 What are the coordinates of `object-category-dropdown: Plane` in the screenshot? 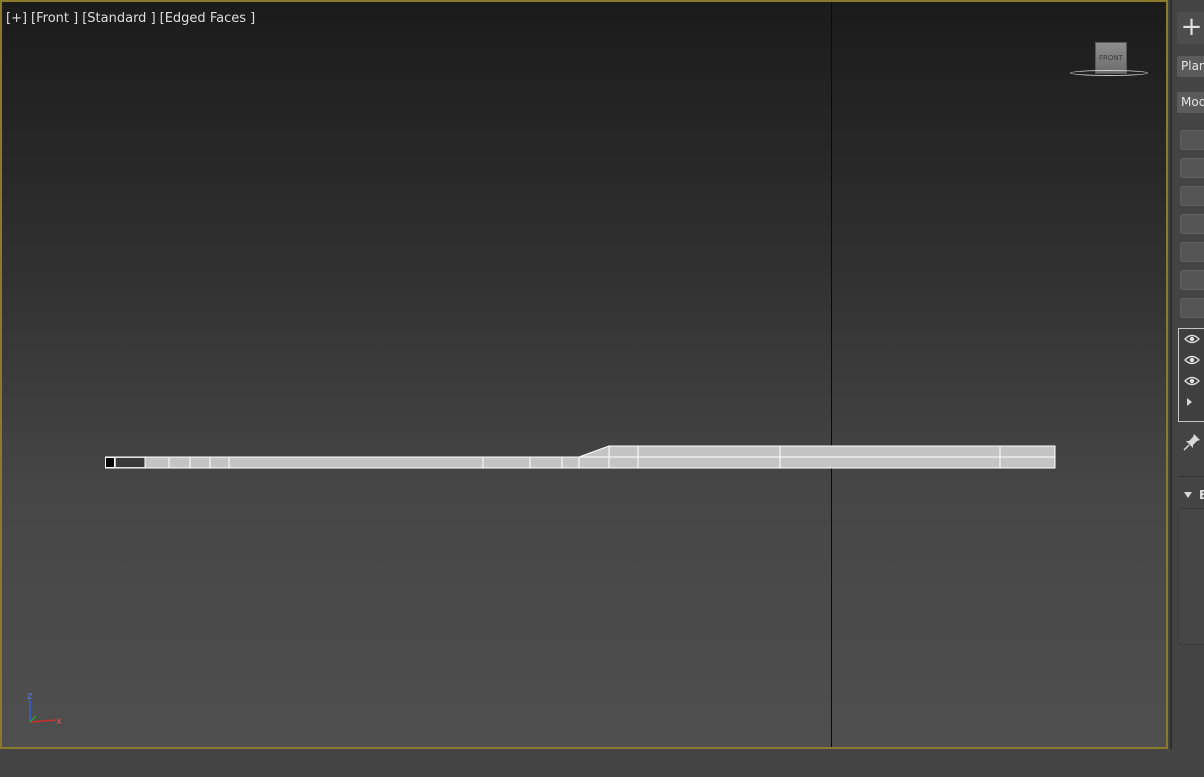 It's located at (1190, 66).